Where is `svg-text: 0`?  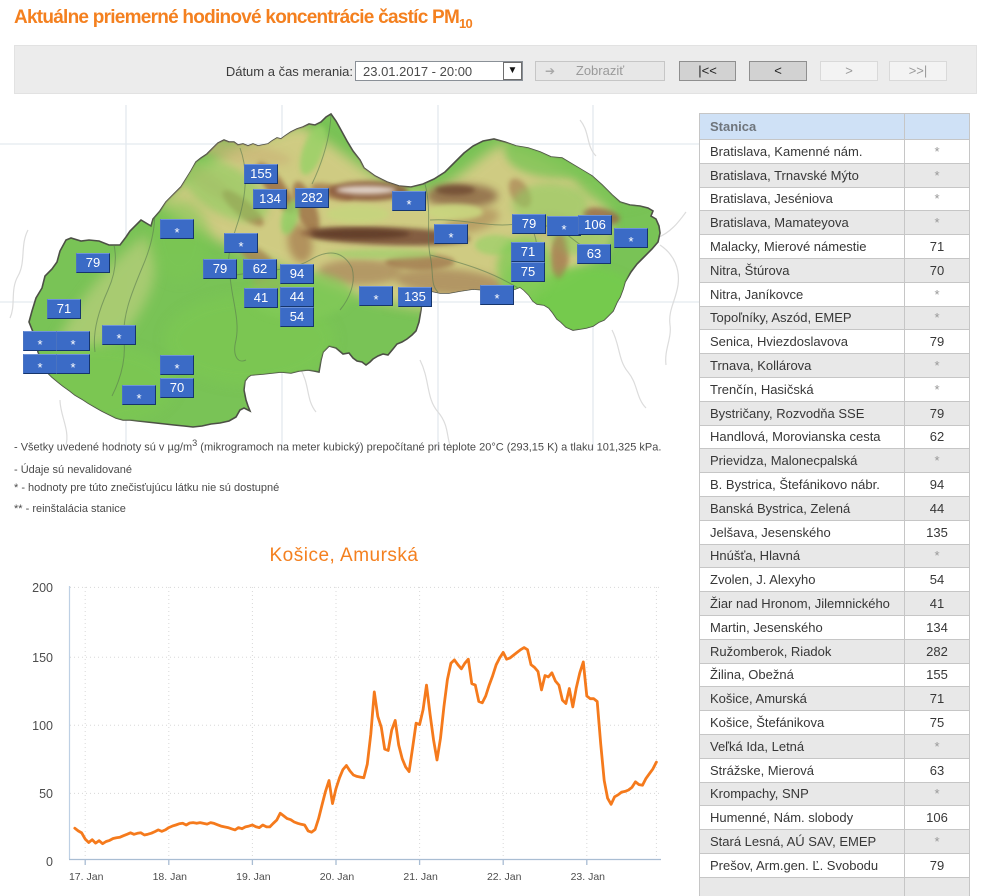 svg-text: 0 is located at coordinates (49, 862).